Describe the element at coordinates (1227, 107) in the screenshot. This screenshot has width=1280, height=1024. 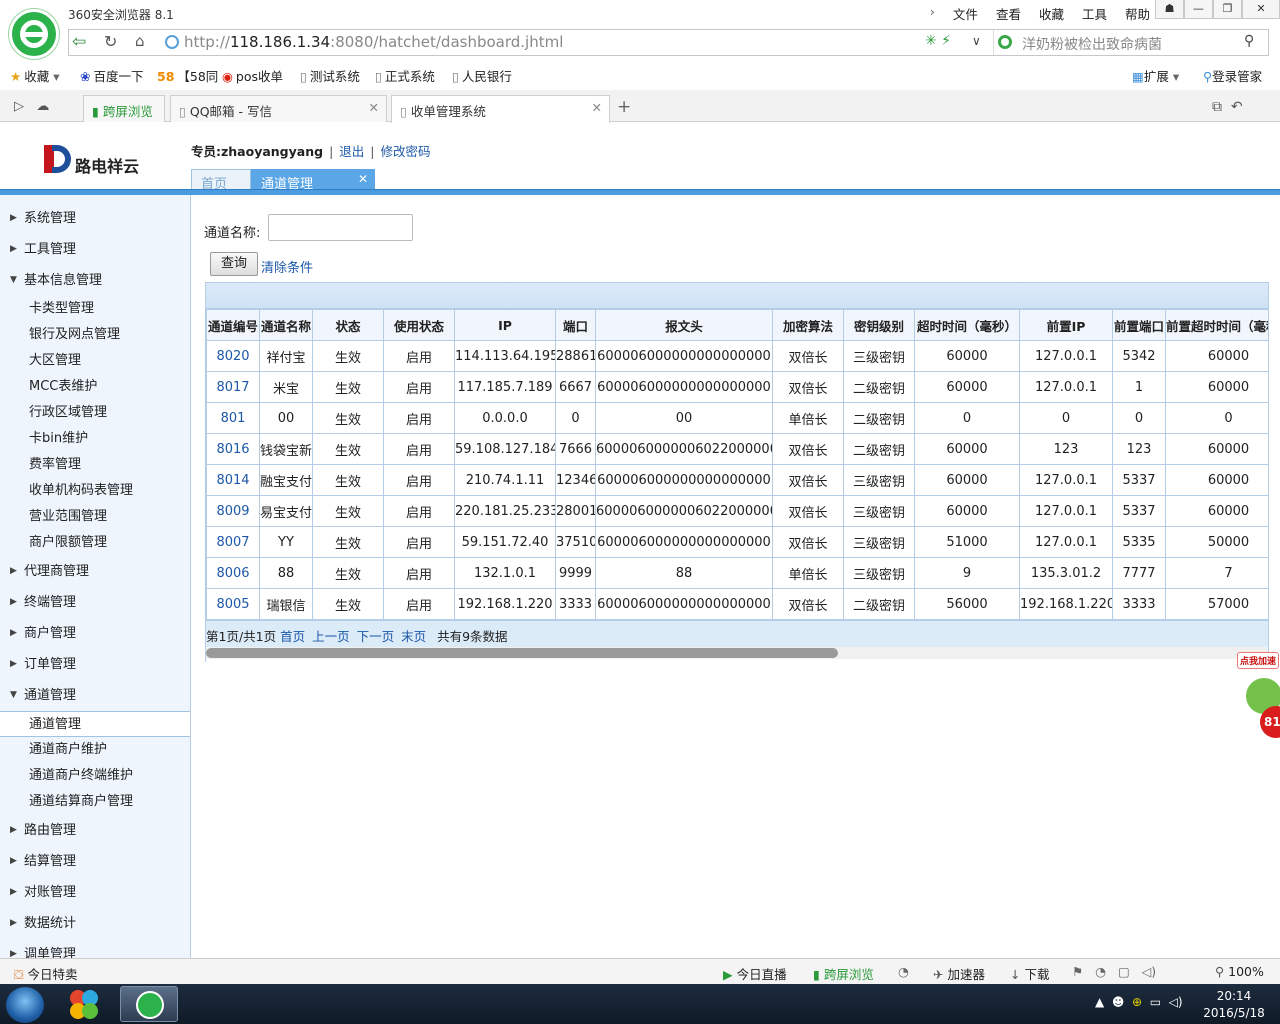
I see `tab-strip-right-icons: ⧉ ↶` at that location.